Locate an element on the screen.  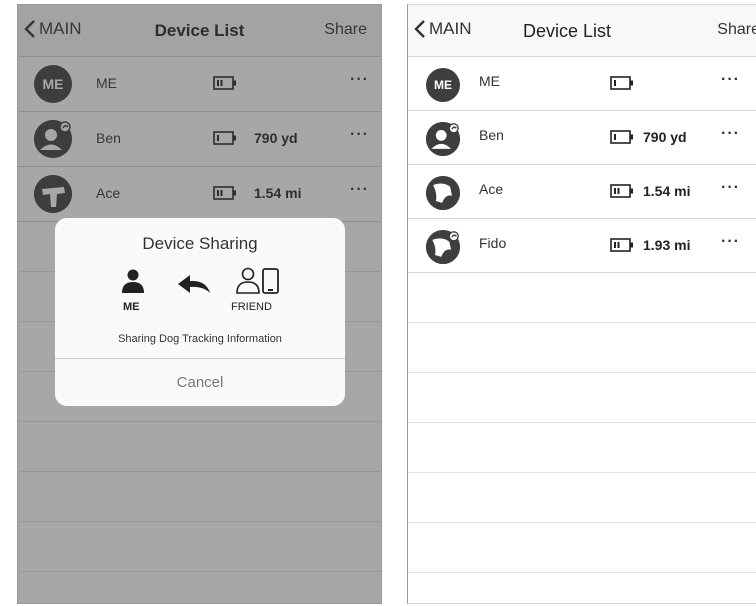
person-avatar-icon is located at coordinates (443, 139).